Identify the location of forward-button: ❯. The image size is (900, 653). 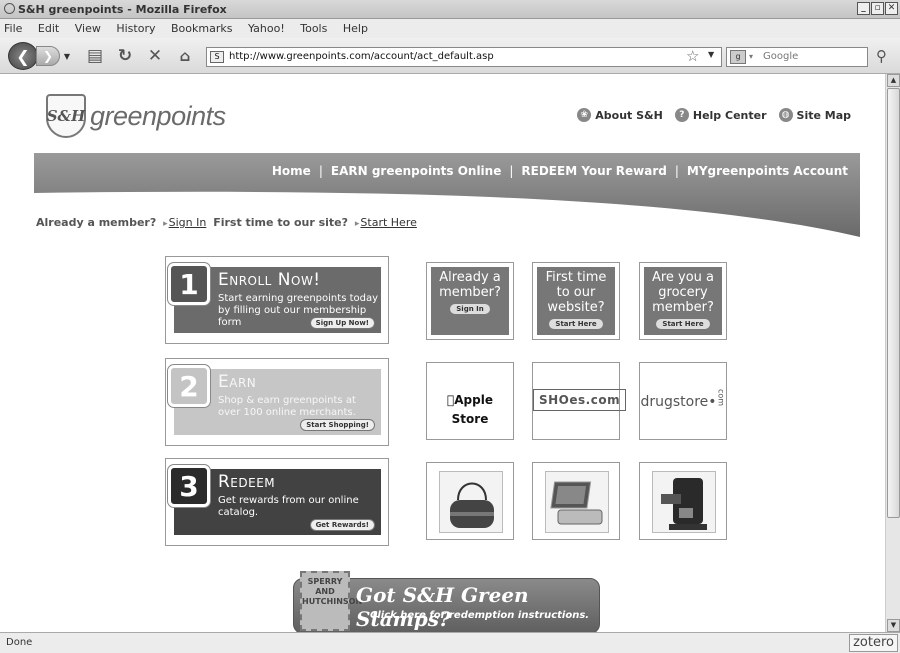
(48, 56).